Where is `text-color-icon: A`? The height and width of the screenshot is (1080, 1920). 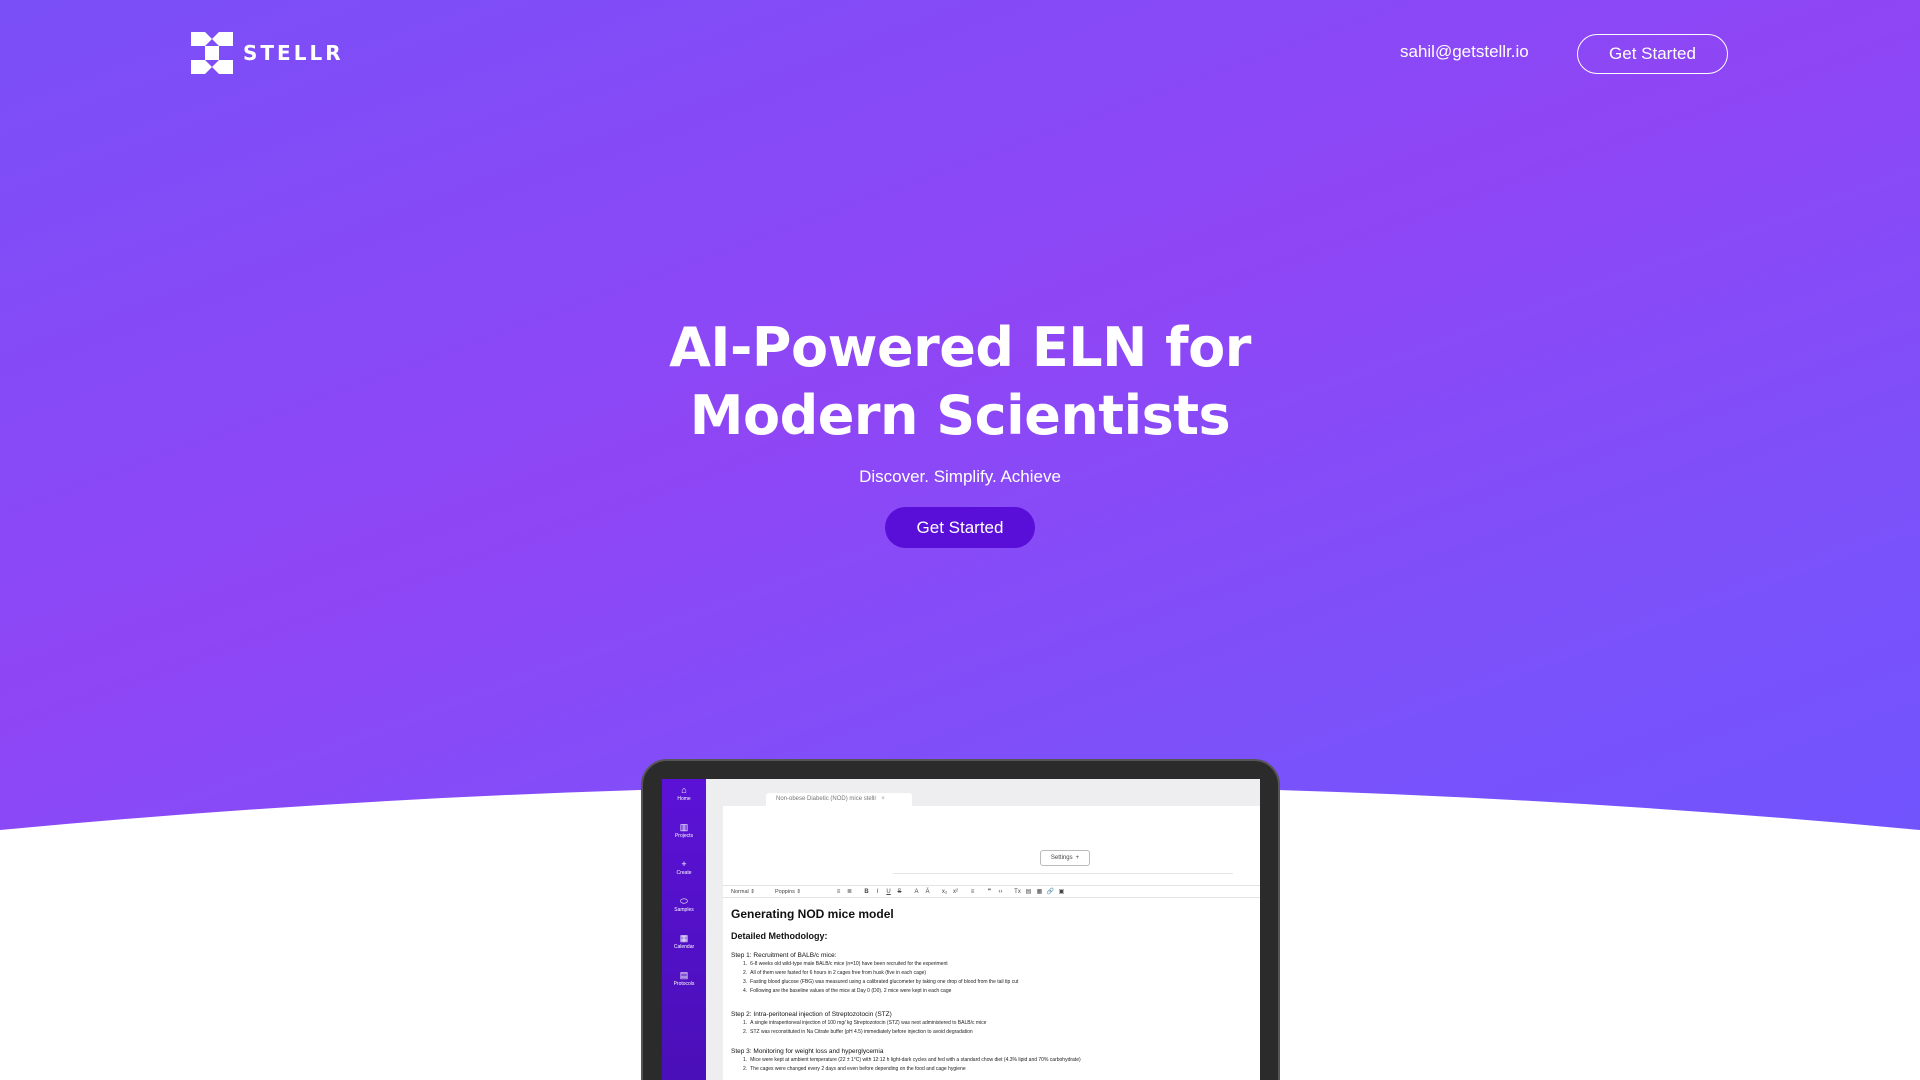 text-color-icon: A is located at coordinates (916, 892).